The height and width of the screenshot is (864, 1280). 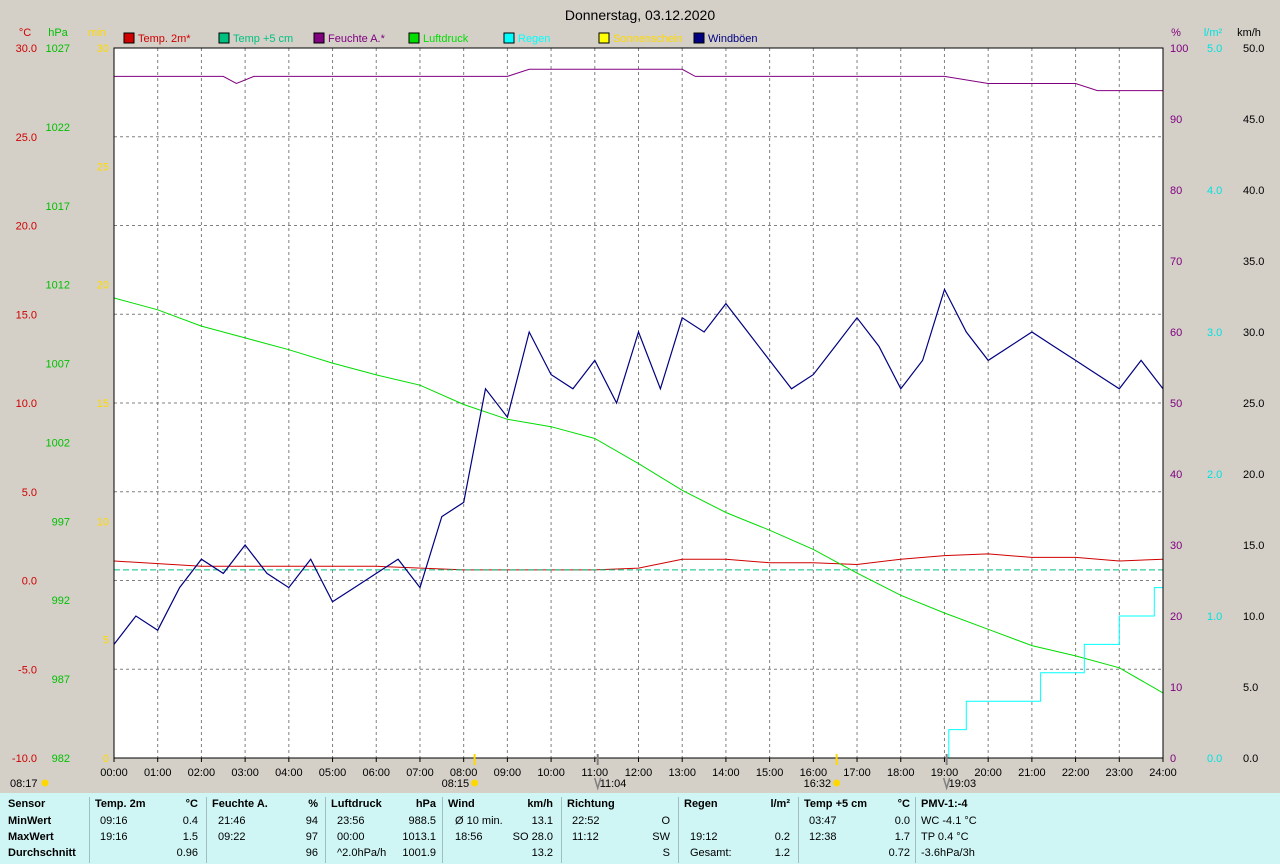 I want to click on wind-axis-tick: 10.0, so click(x=1253, y=617).